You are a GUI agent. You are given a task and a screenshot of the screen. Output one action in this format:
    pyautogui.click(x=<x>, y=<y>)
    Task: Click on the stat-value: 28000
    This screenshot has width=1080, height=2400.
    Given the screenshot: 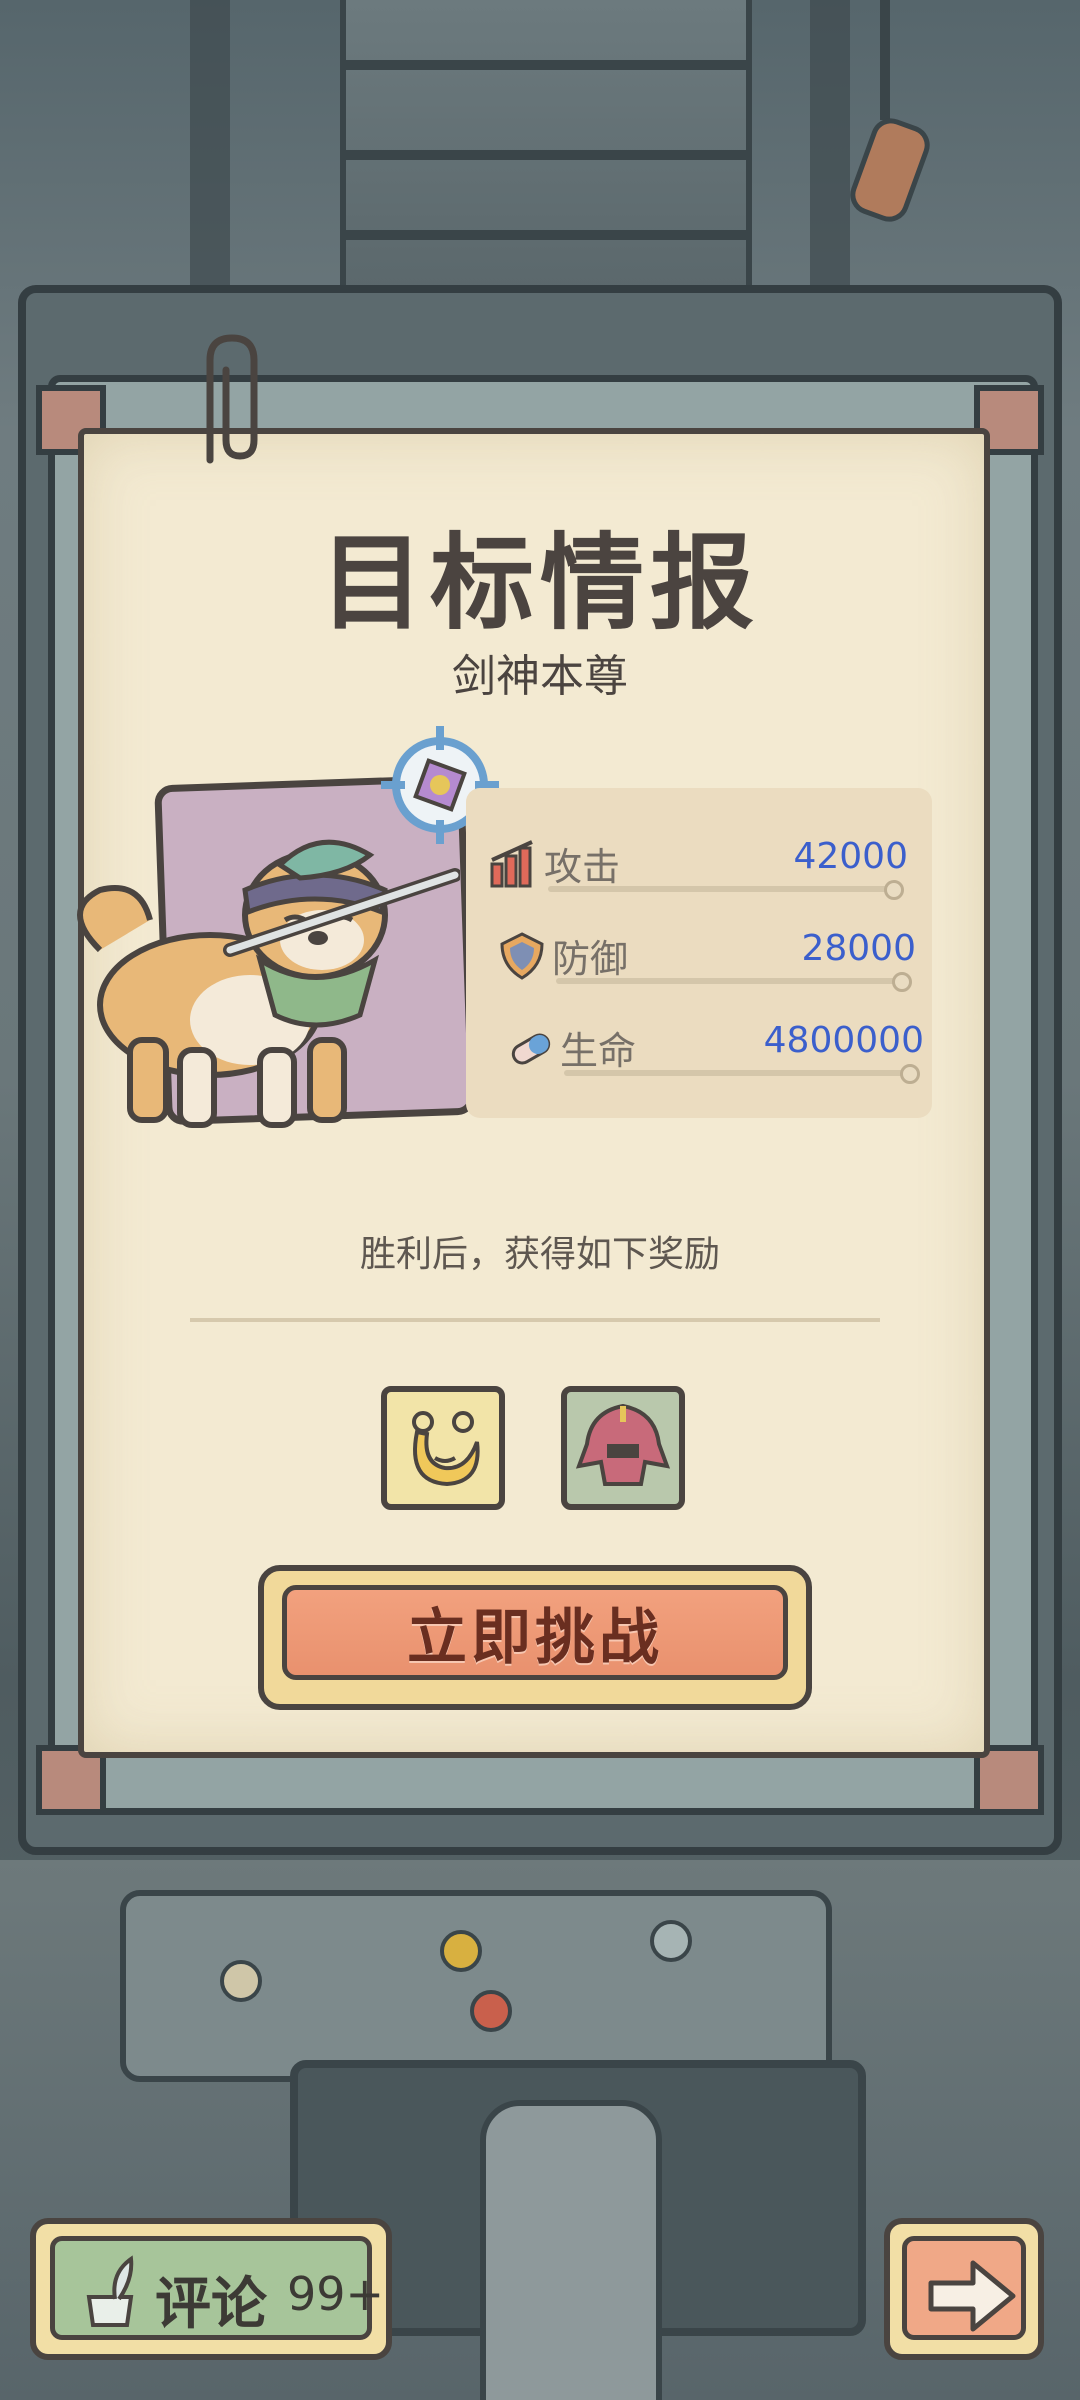 What is the action you would take?
    pyautogui.click(x=858, y=948)
    